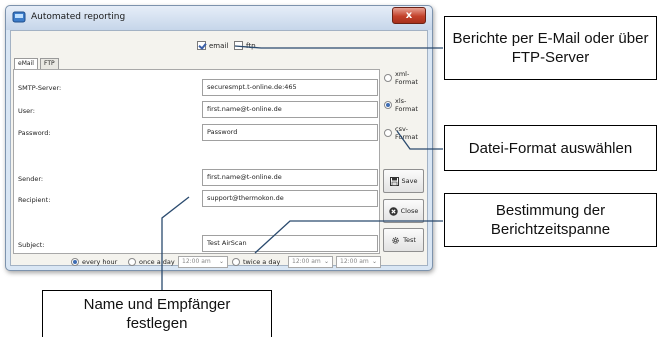  What do you see at coordinates (338, 47) in the screenshot?
I see `delivery-callout-line` at bounding box center [338, 47].